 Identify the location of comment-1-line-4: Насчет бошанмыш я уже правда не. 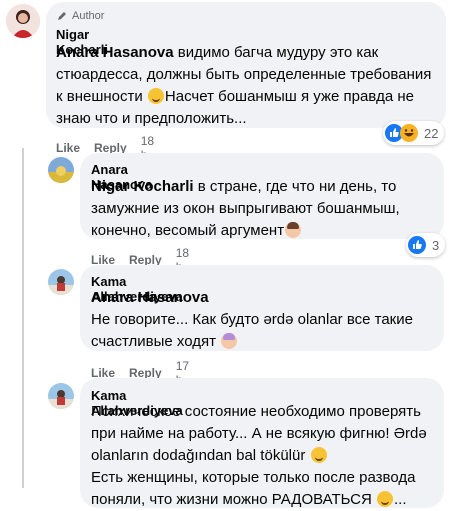
(289, 96).